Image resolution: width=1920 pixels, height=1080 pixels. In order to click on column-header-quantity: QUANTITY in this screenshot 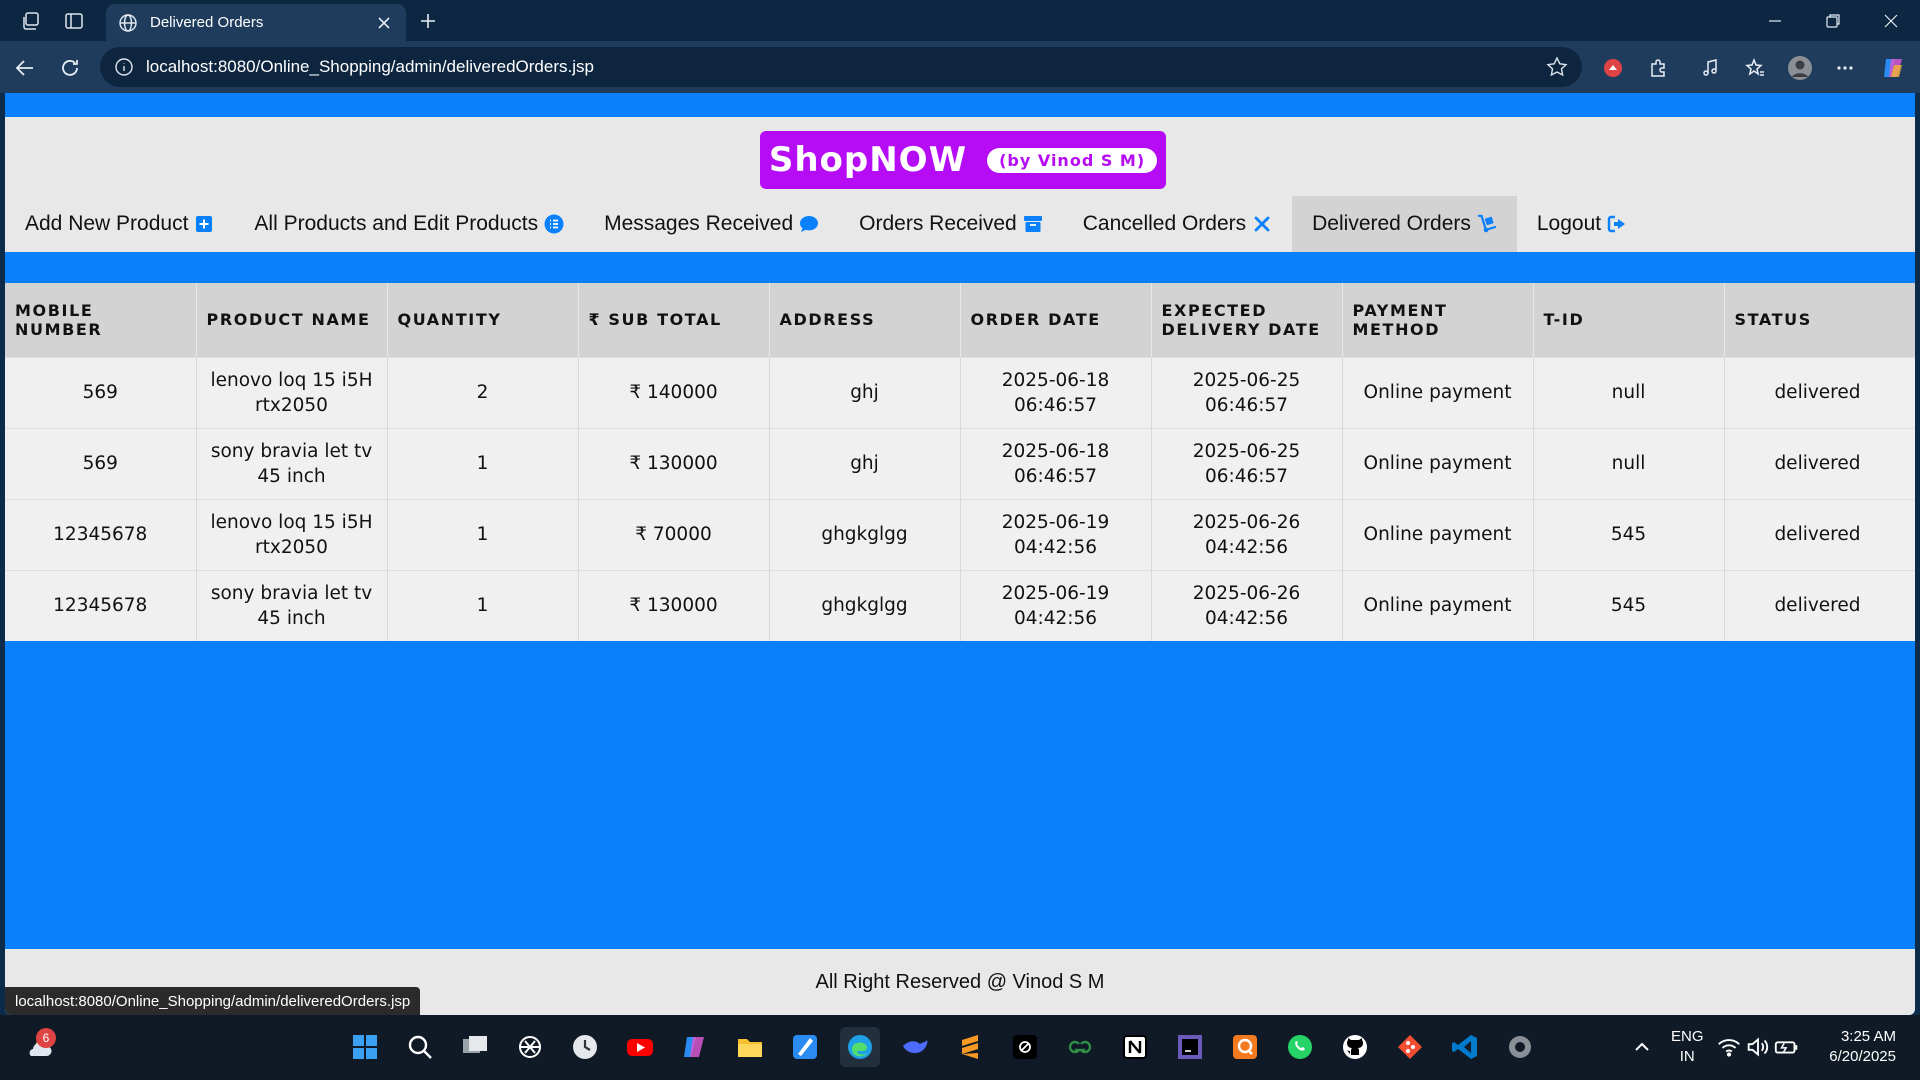, I will do `click(483, 320)`.